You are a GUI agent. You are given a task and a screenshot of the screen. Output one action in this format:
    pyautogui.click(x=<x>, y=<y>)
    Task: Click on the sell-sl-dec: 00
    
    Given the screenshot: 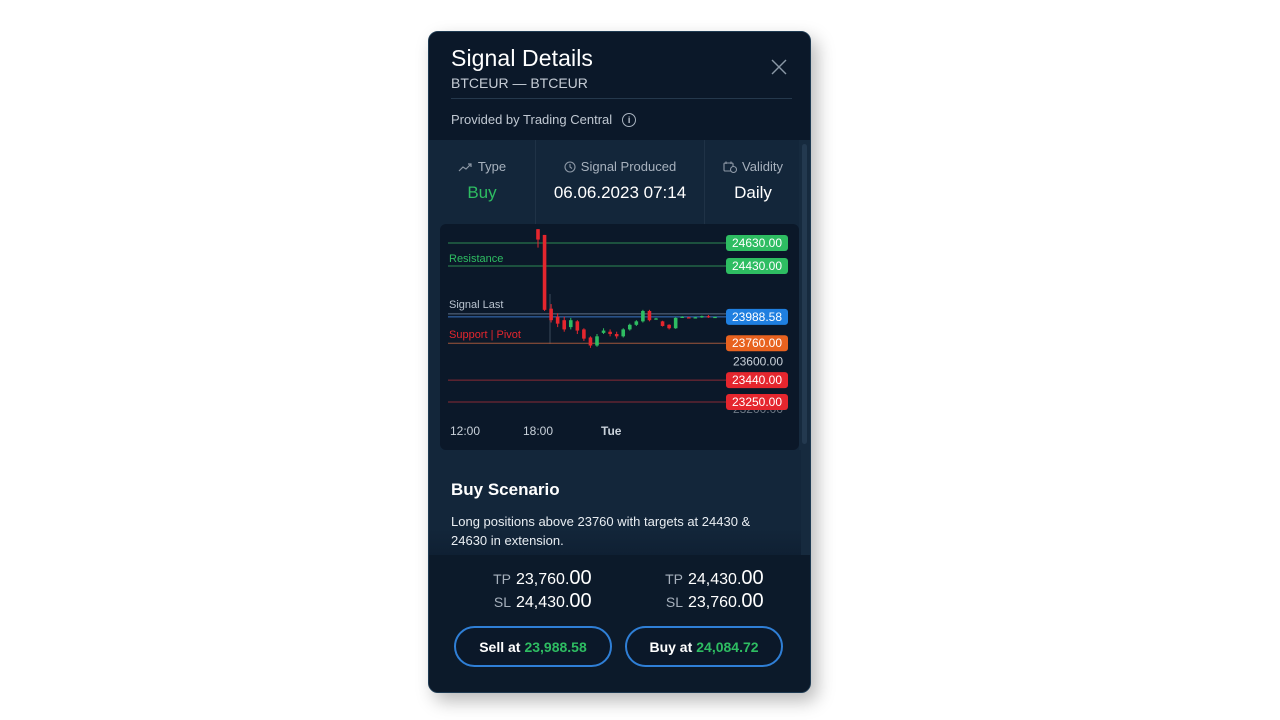 What is the action you would take?
    pyautogui.click(x=580, y=601)
    